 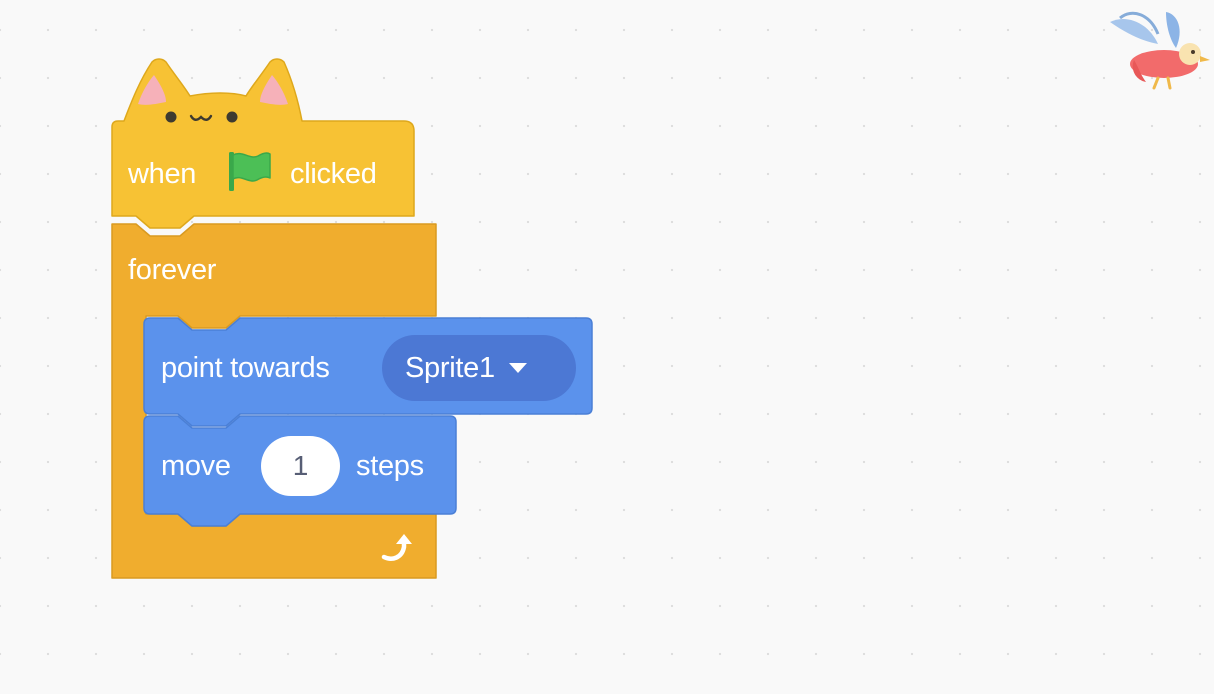 I want to click on bird-logo-icon, so click(x=1160, y=50).